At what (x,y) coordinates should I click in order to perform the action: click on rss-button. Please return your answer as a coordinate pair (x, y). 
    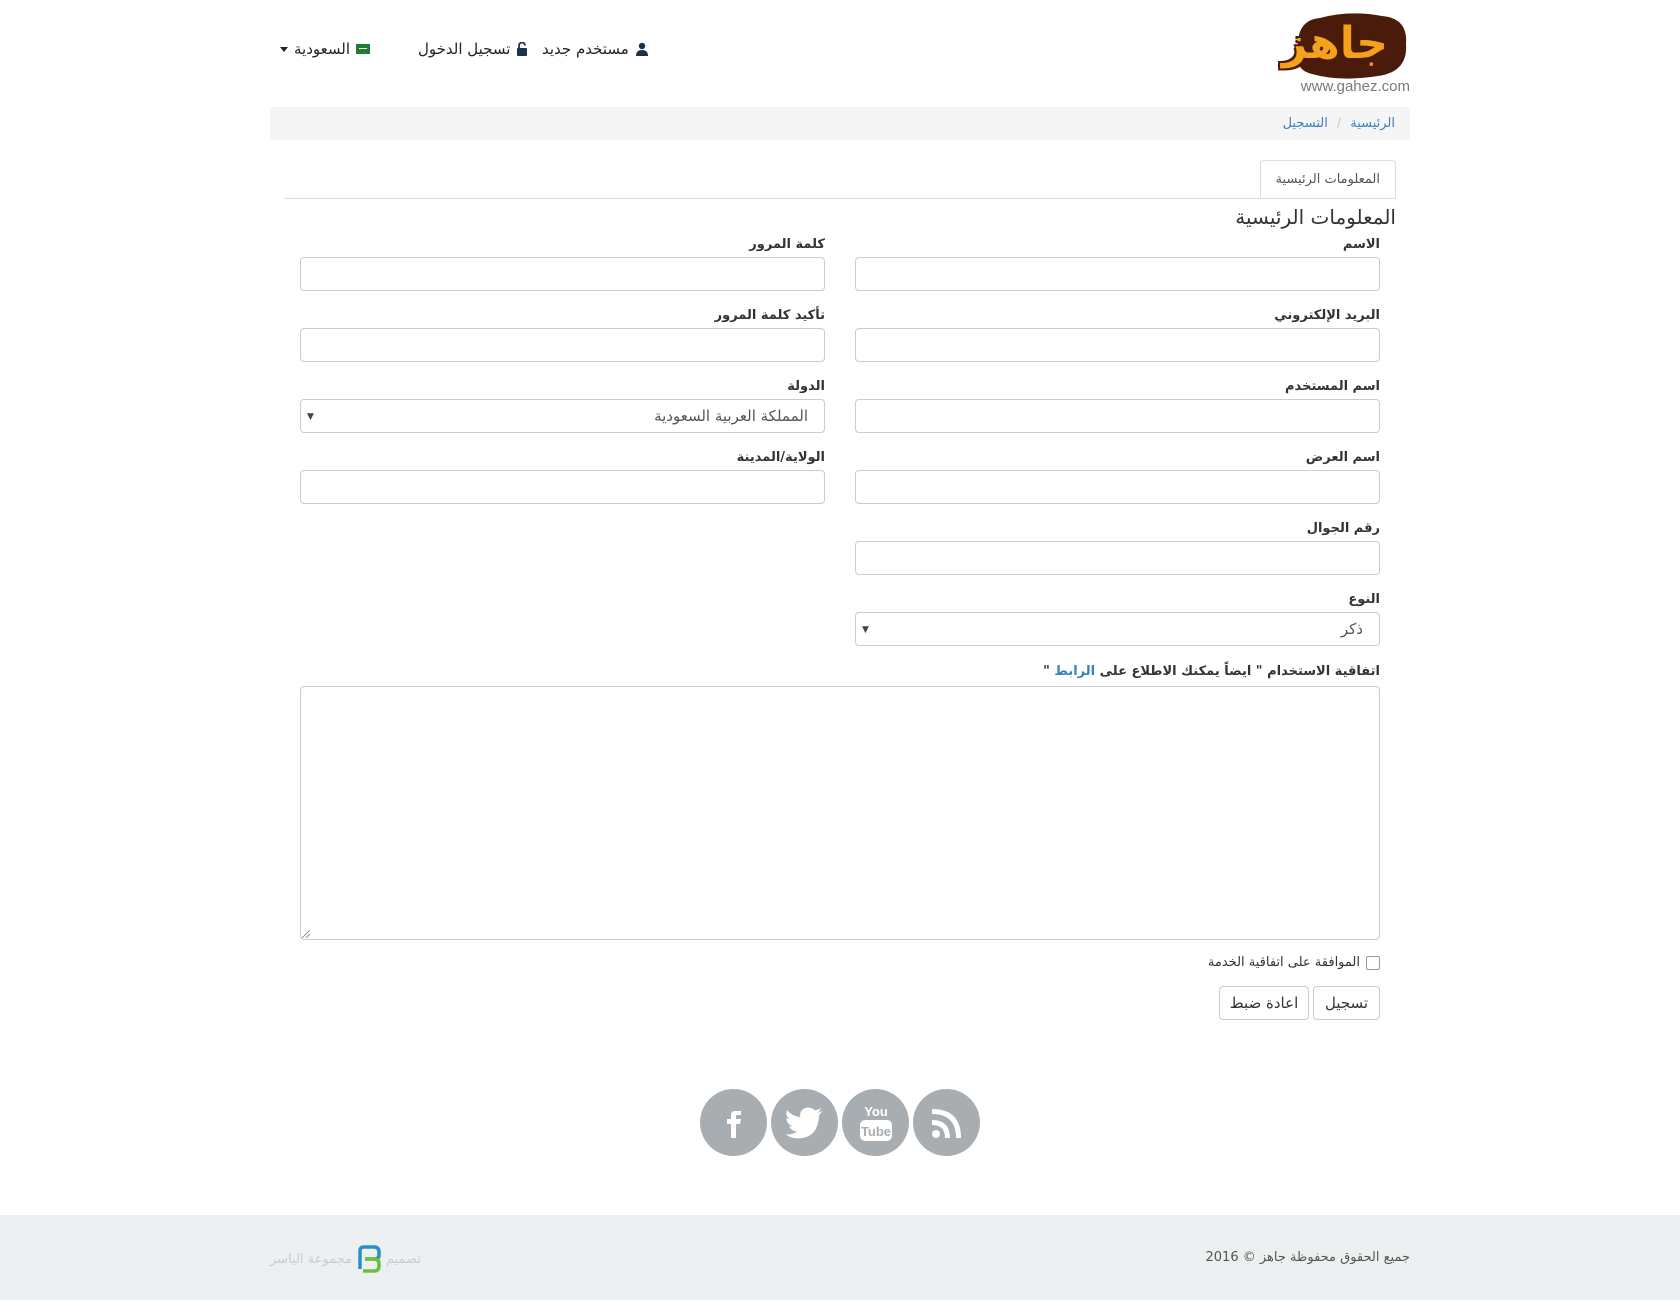
    Looking at the image, I should click on (946, 1122).